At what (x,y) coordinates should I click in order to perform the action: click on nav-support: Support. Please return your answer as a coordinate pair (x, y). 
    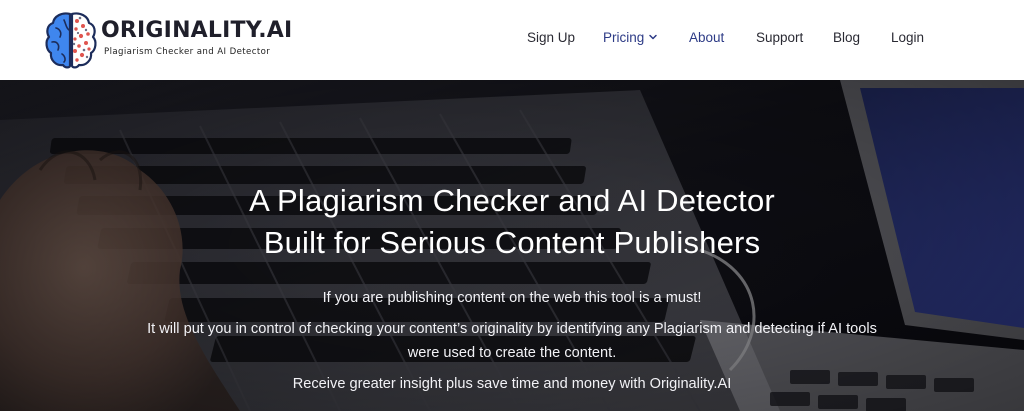
    Looking at the image, I should click on (779, 37).